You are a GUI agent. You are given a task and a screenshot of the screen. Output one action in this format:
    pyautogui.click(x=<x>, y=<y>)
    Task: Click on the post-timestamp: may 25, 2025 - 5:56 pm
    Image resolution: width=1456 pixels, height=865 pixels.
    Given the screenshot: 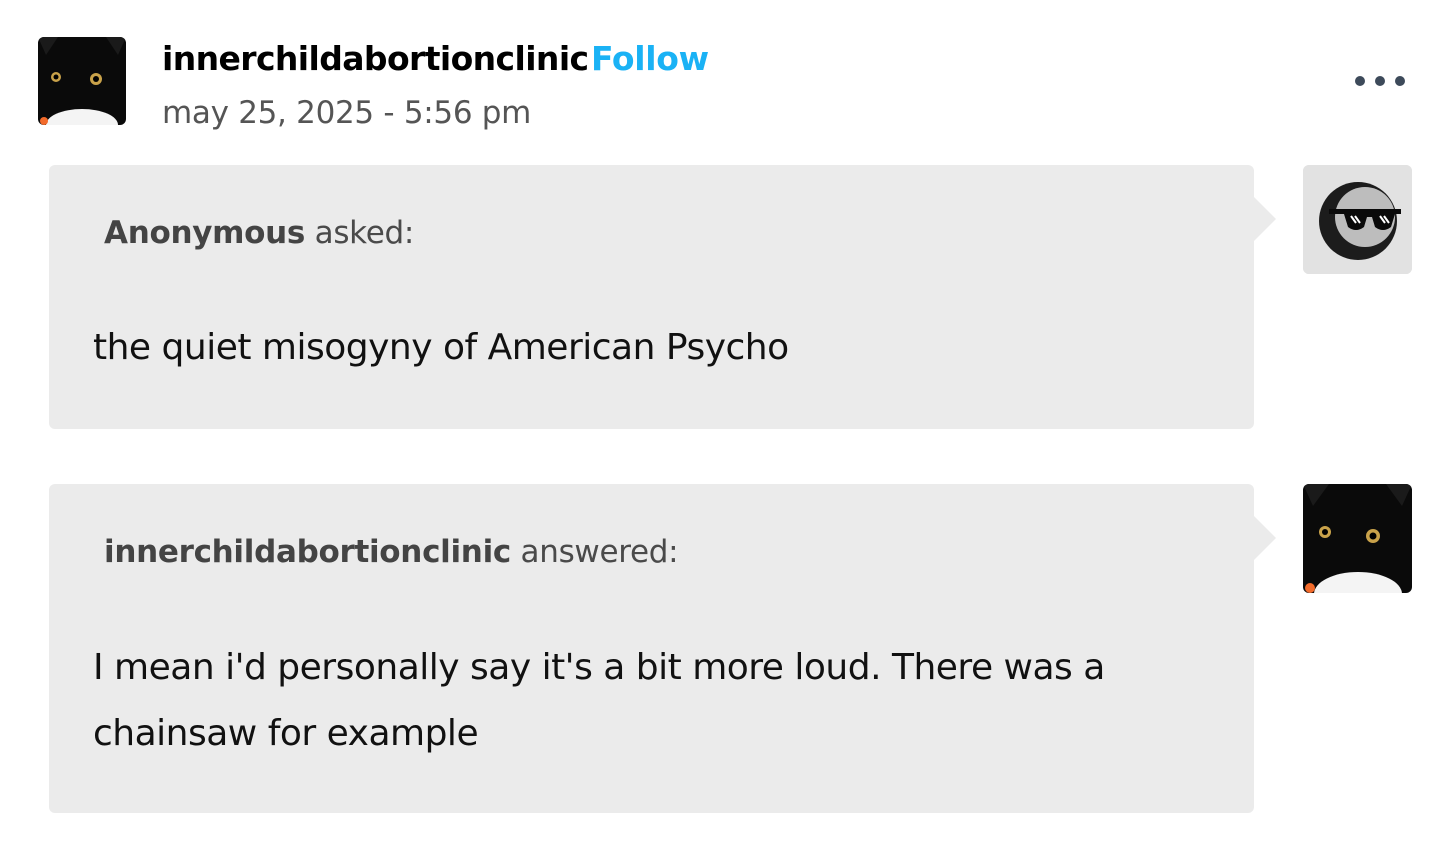 What is the action you would take?
    pyautogui.click(x=347, y=113)
    